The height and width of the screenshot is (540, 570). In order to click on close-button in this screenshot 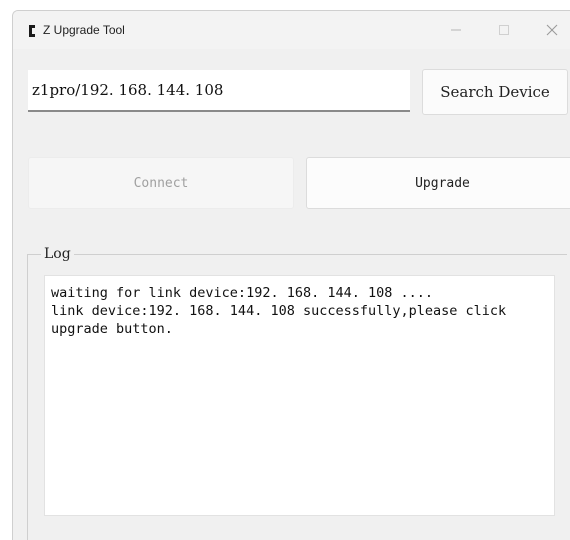, I will do `click(552, 30)`.